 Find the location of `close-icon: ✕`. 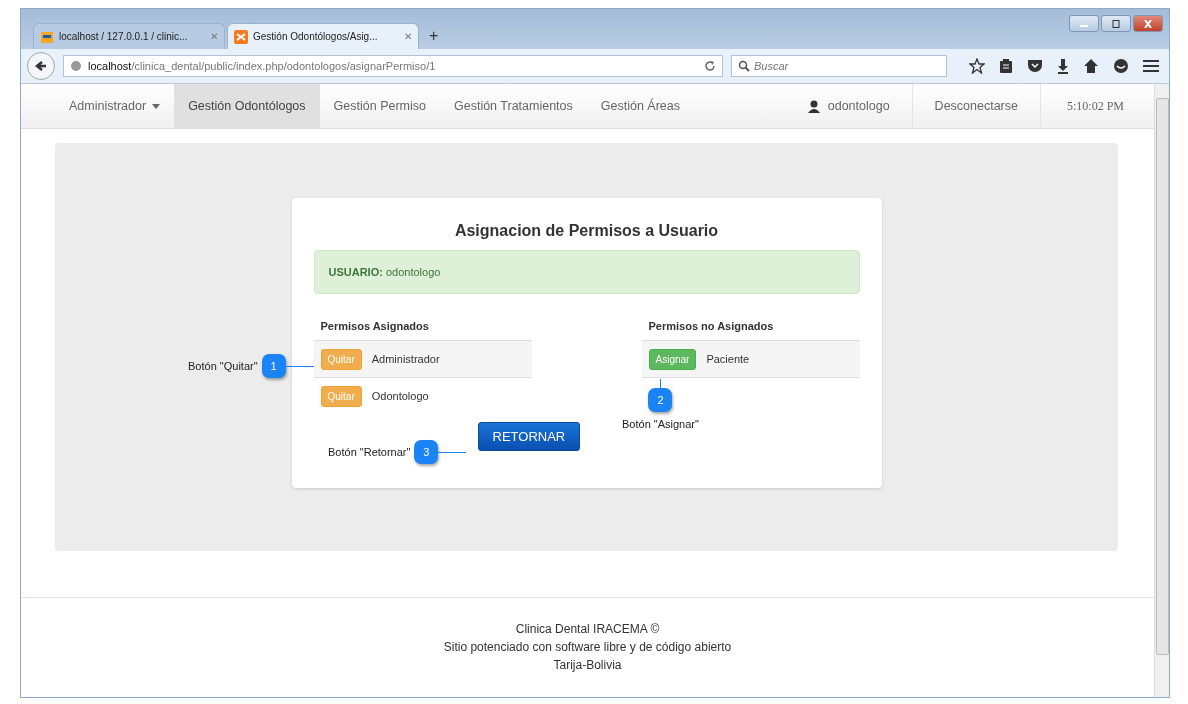

close-icon: ✕ is located at coordinates (408, 36).